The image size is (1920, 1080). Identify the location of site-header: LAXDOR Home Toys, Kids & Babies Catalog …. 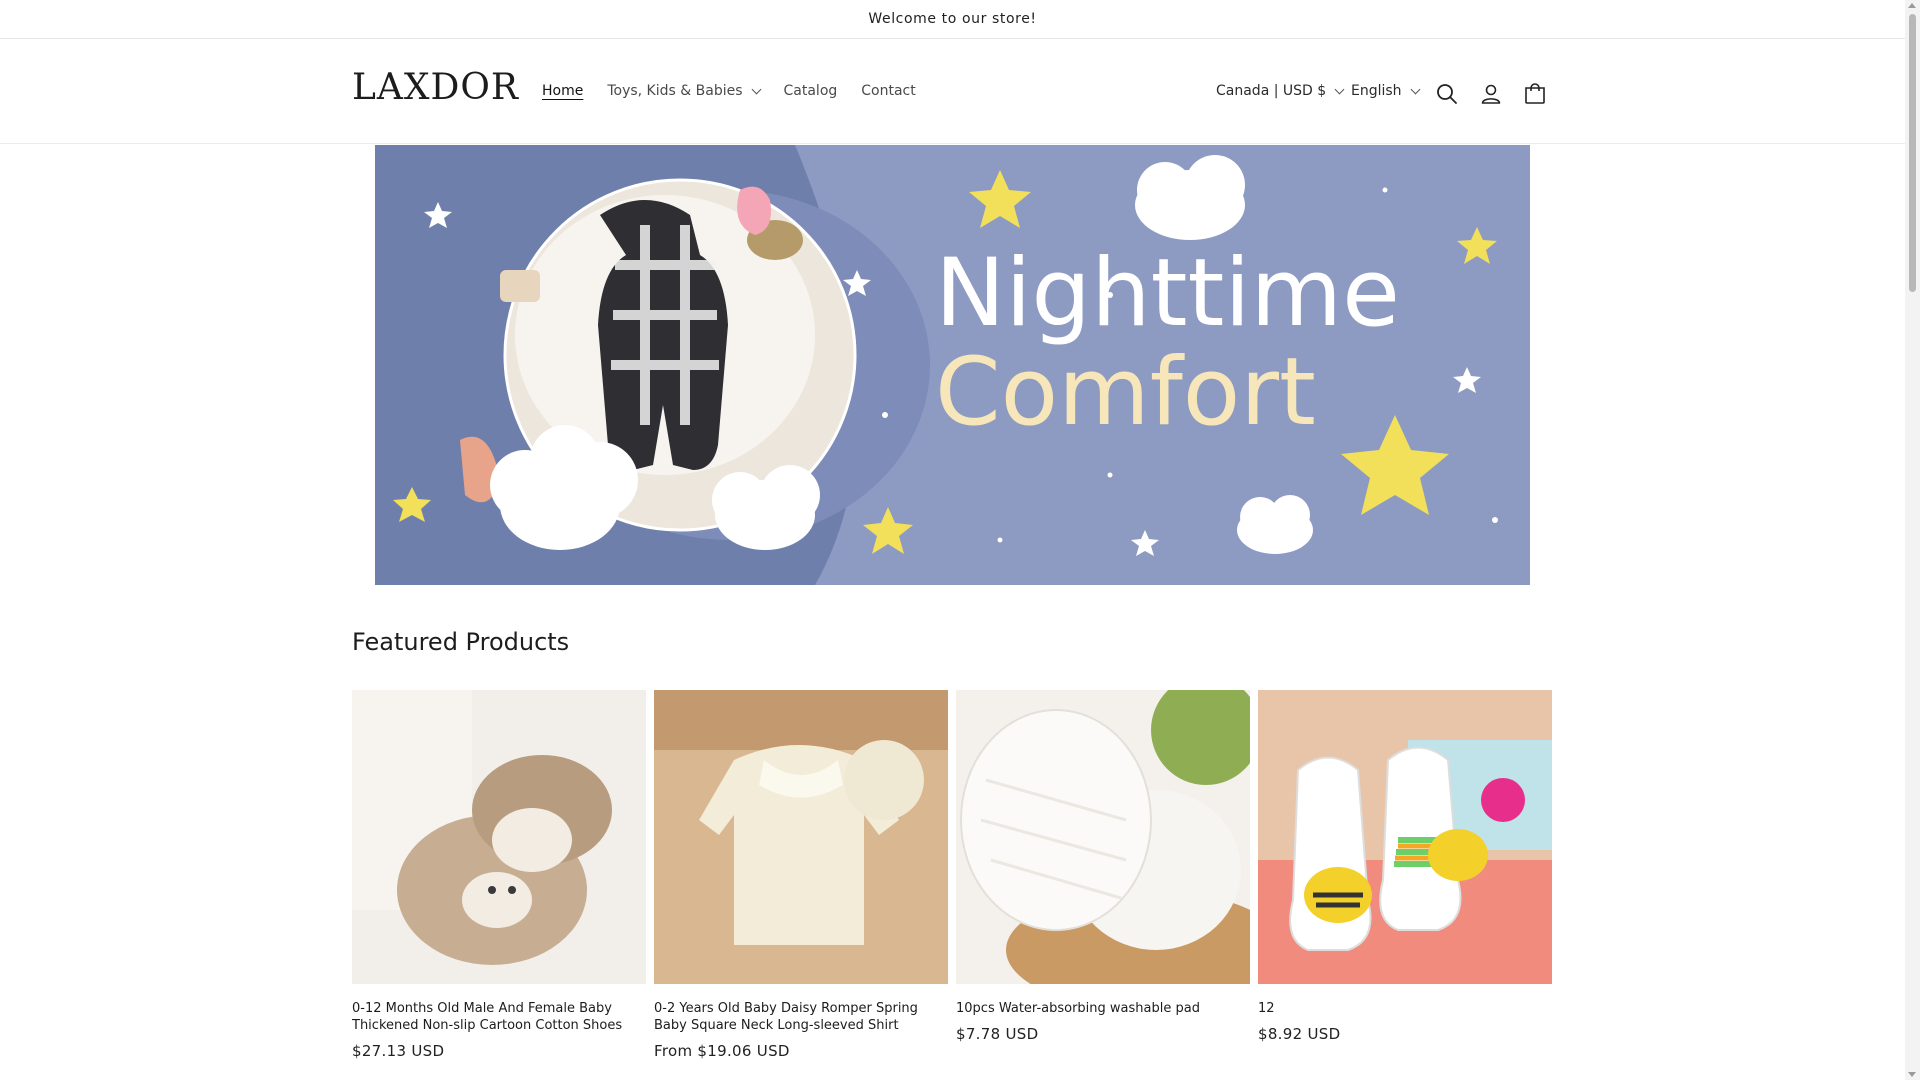
(952, 91).